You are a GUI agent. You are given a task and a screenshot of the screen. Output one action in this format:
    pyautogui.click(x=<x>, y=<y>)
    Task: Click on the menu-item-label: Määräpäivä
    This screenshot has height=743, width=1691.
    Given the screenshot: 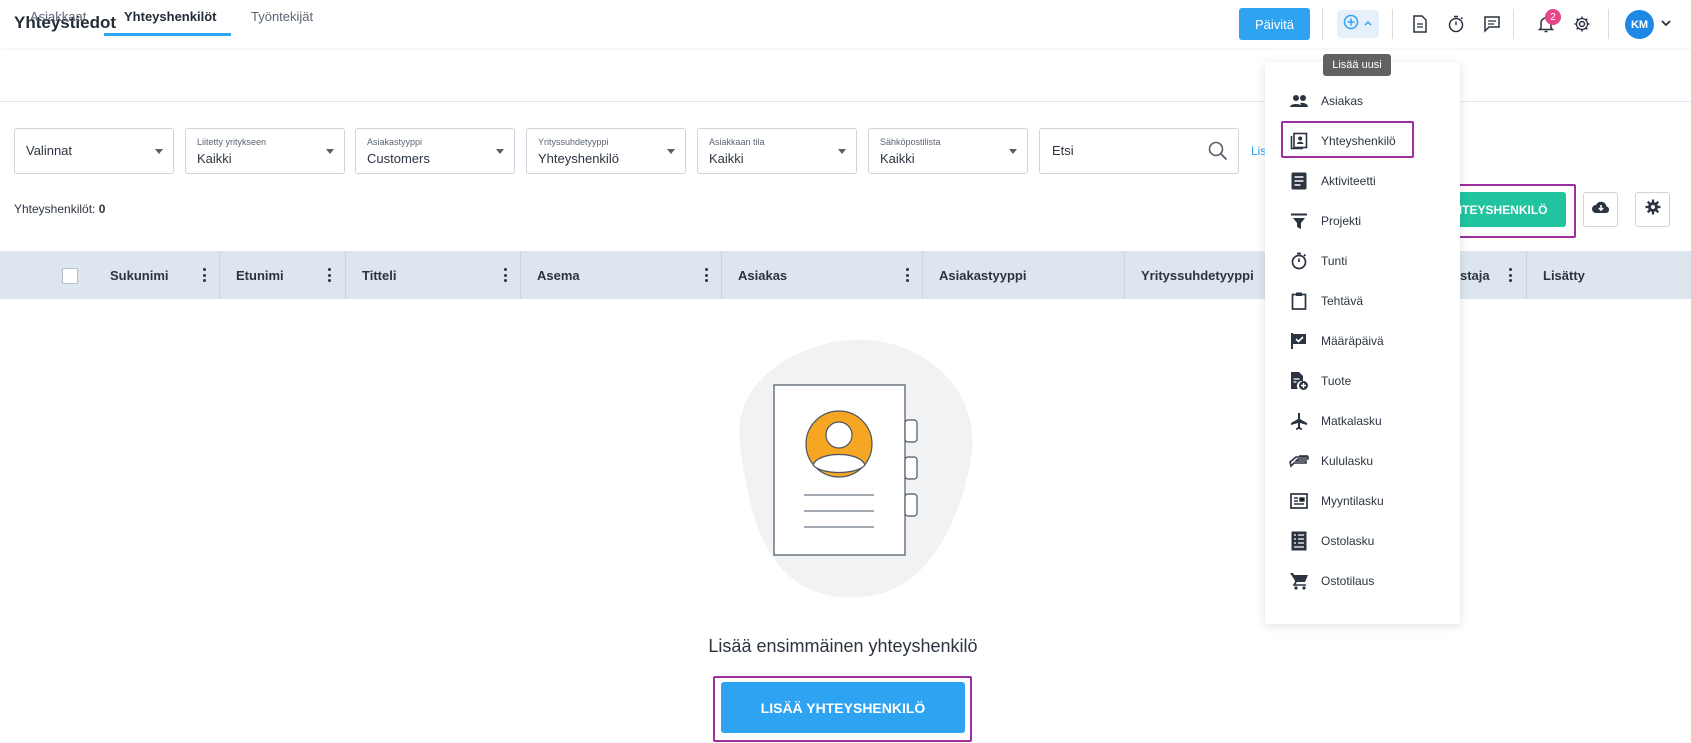 What is the action you would take?
    pyautogui.click(x=1352, y=341)
    